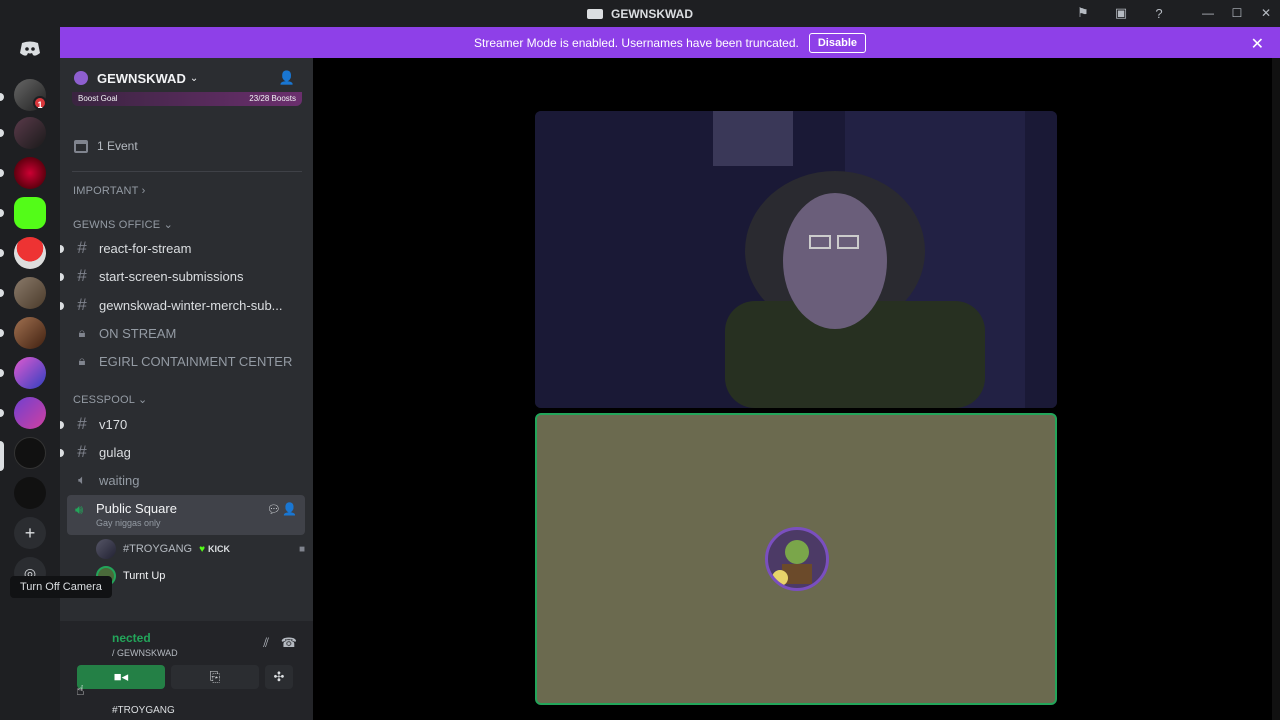 The height and width of the screenshot is (720, 1280). Describe the element at coordinates (182, 452) in the screenshot. I see `channel-gulag: # gulag` at that location.